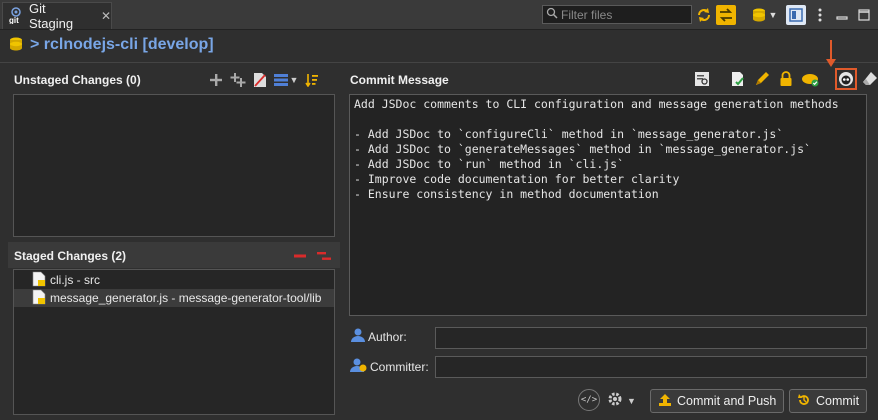  Describe the element at coordinates (77, 80) in the screenshot. I see `unstaged-changes-title: Unstaged Changes (0)` at that location.